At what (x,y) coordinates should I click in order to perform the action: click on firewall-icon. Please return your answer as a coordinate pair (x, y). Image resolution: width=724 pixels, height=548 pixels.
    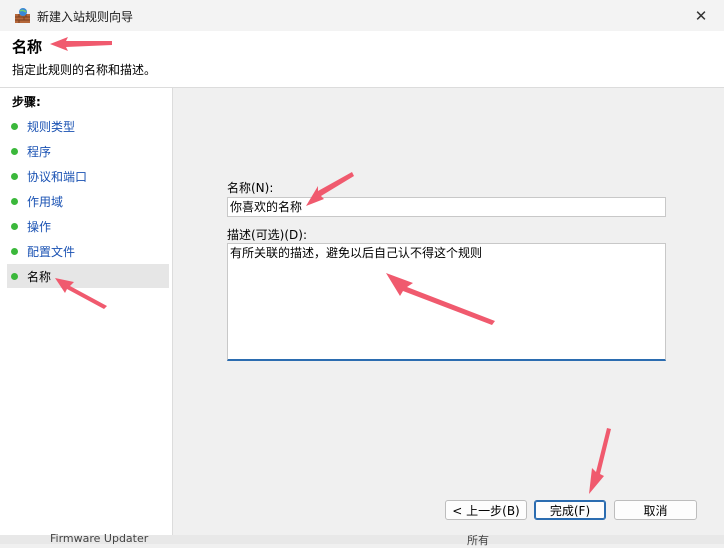
    Looking at the image, I should click on (22, 15).